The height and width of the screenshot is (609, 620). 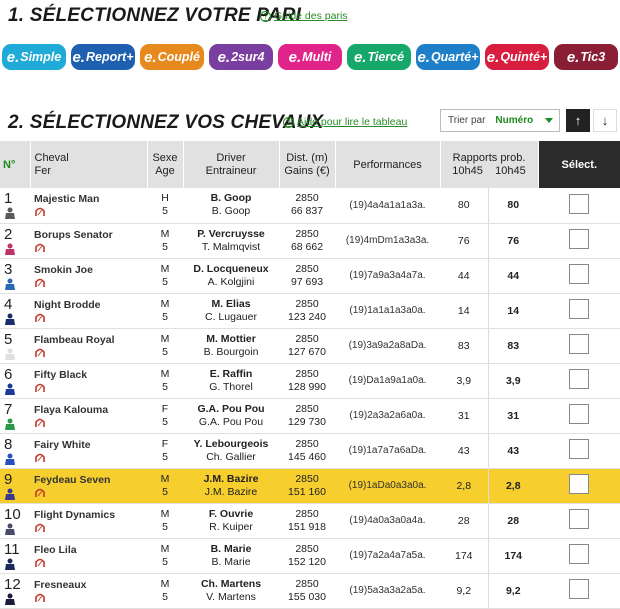 I want to click on section-2-title: 2. SÉLECTIONNEZ VOS CHEVAUX, so click(x=166, y=122).